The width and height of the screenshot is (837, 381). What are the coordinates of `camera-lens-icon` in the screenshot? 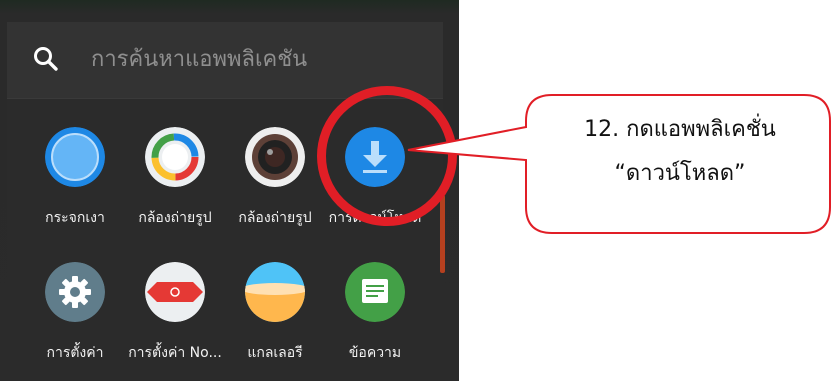 It's located at (275, 157).